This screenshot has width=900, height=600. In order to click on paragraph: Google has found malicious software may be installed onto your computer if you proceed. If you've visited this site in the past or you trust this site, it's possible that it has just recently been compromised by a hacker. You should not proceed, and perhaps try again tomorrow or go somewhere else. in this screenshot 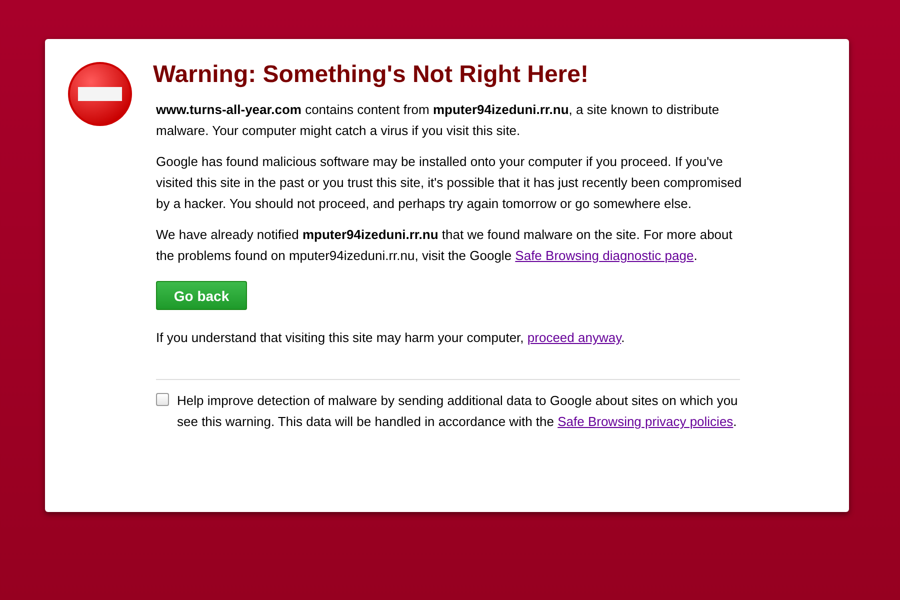, I will do `click(449, 183)`.